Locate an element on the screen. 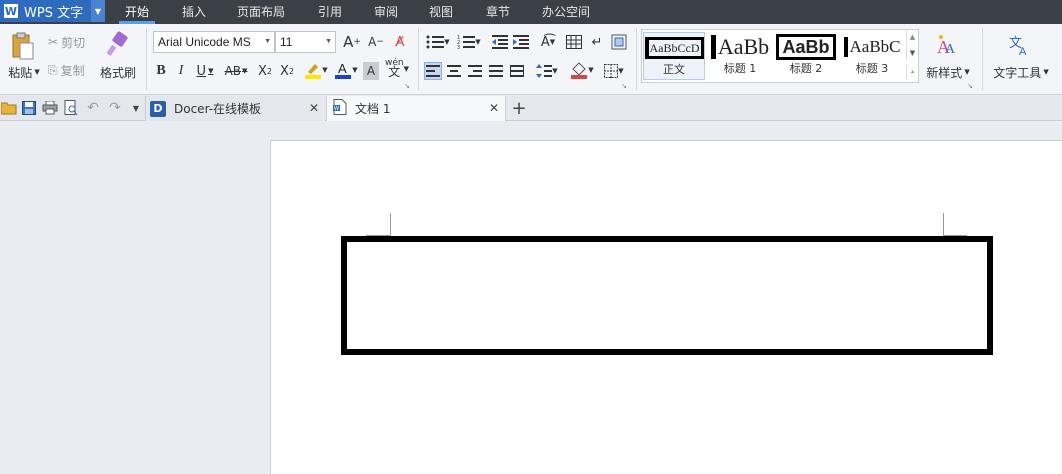  copy-icon: ⎘ is located at coordinates (53, 69).